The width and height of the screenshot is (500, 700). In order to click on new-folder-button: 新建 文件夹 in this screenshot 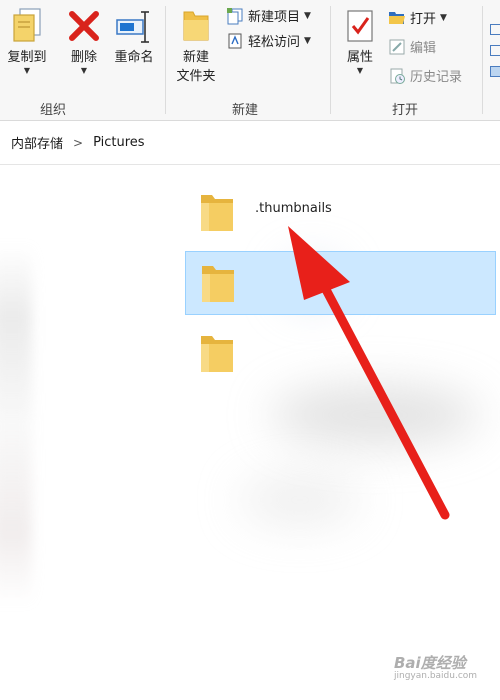, I will do `click(196, 46)`.